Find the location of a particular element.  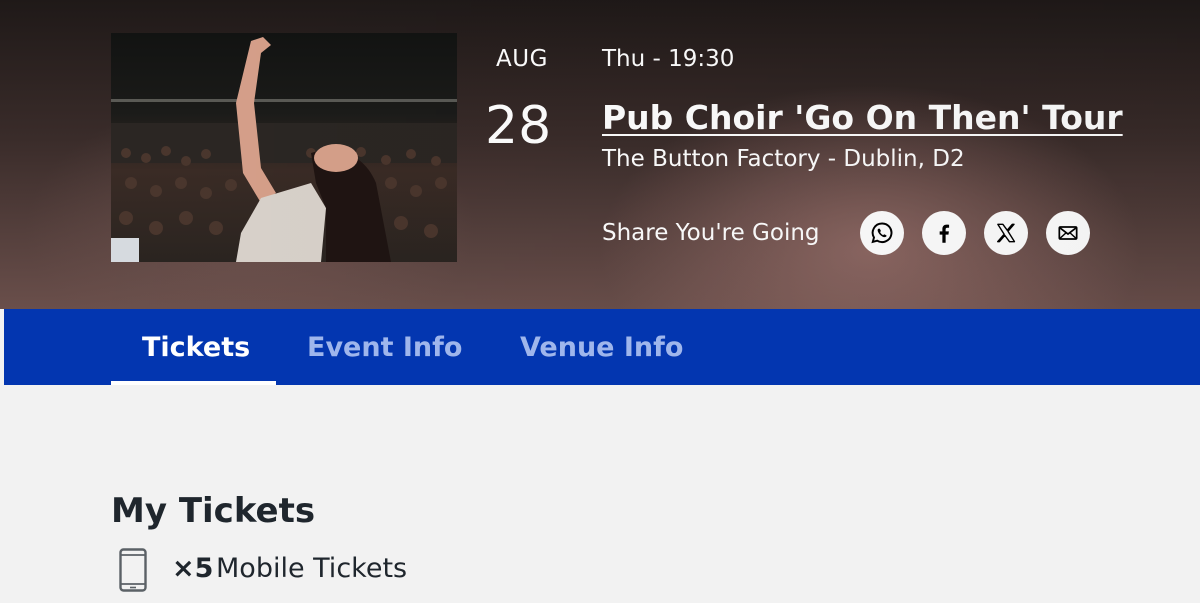

email-icon is located at coordinates (1068, 233).